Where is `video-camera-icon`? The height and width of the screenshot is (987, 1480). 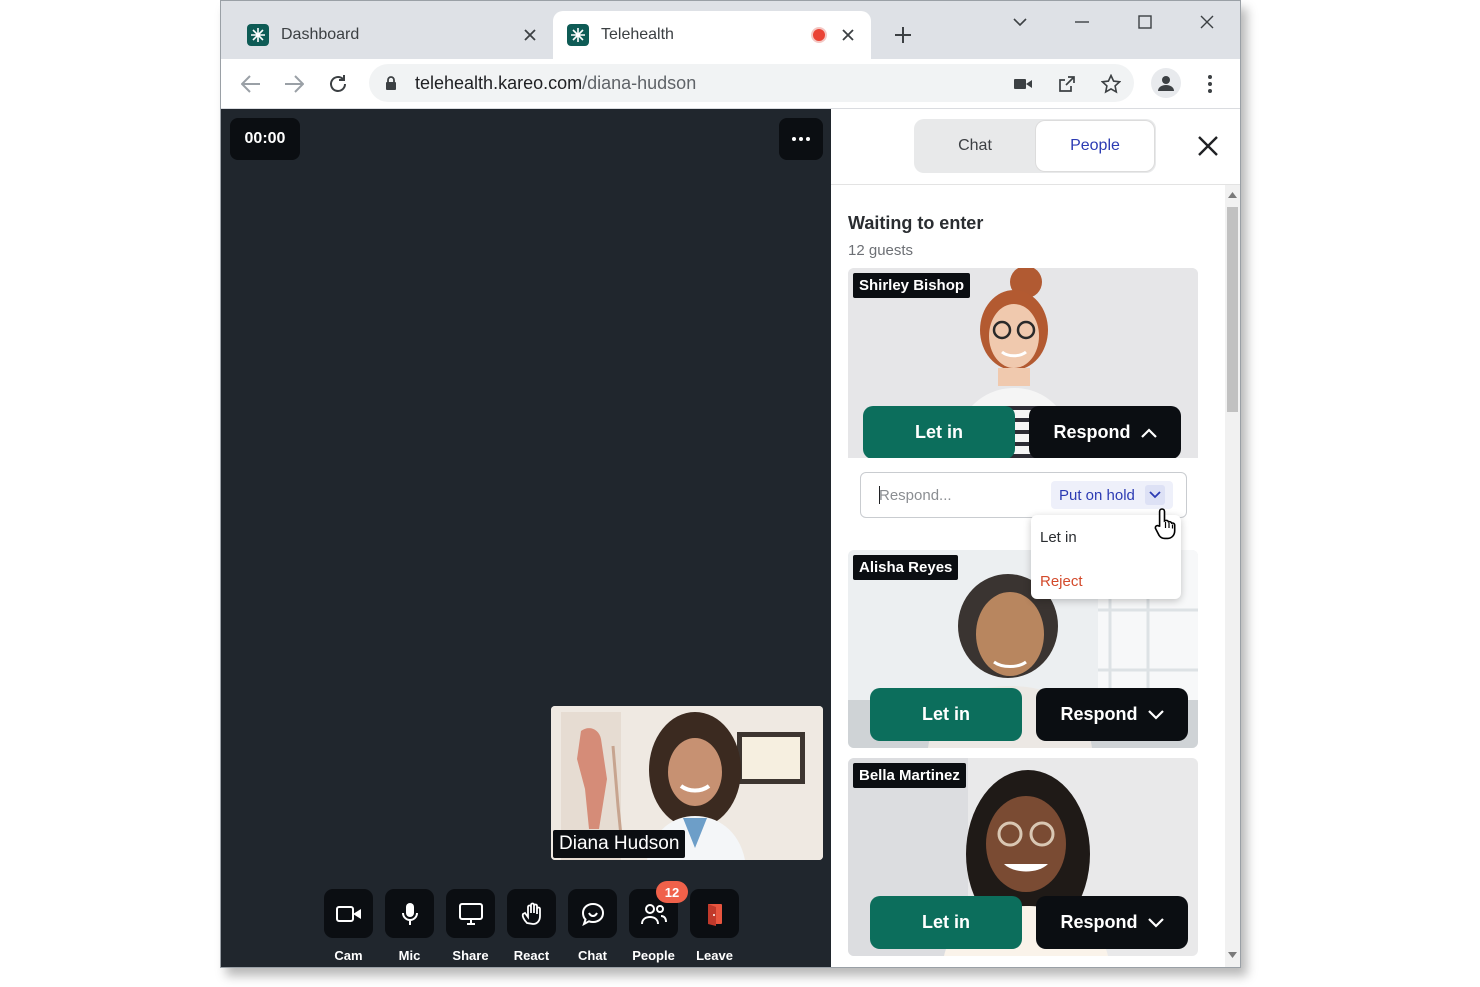
video-camera-icon is located at coordinates (1023, 84).